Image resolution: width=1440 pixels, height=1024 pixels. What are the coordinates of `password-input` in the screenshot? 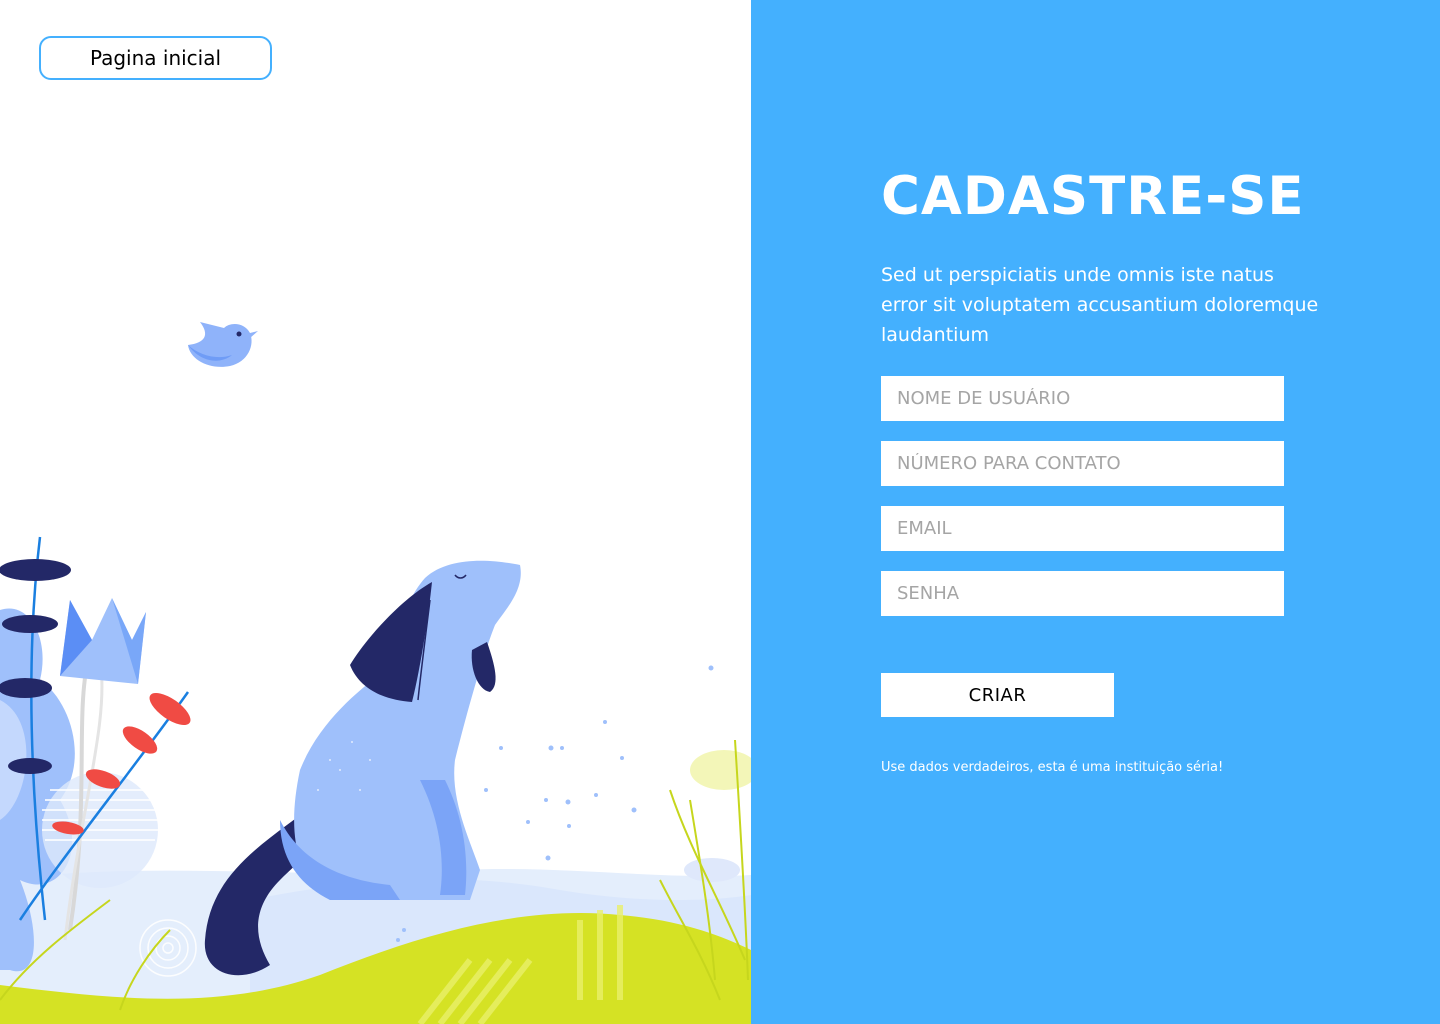 It's located at (1082, 593).